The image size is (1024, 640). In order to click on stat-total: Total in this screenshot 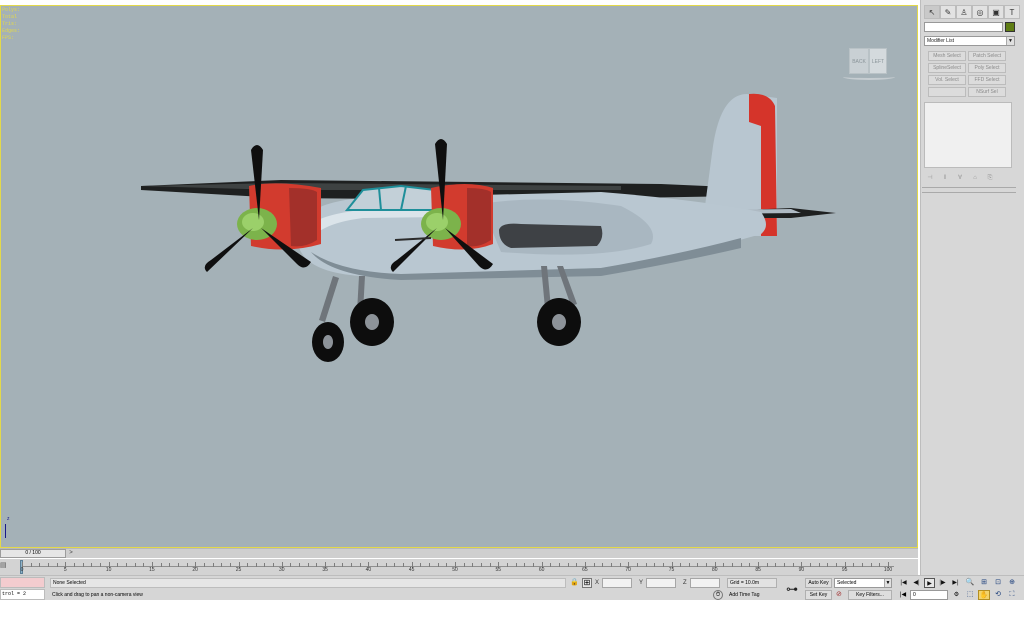, I will do `click(16, 17)`.